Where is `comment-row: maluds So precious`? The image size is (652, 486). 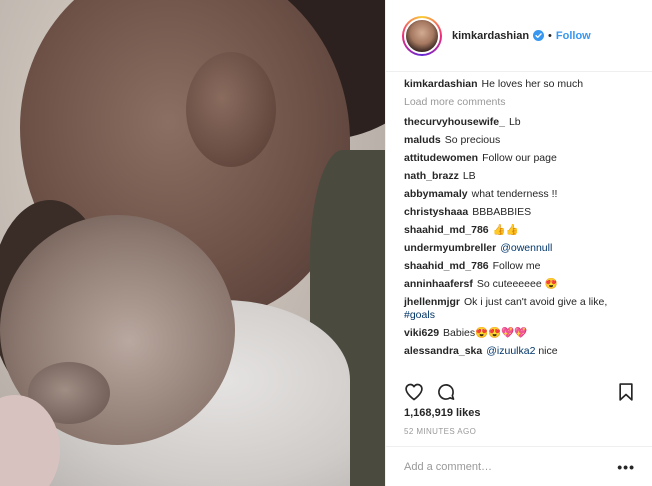
comment-row: maluds So precious is located at coordinates (524, 140).